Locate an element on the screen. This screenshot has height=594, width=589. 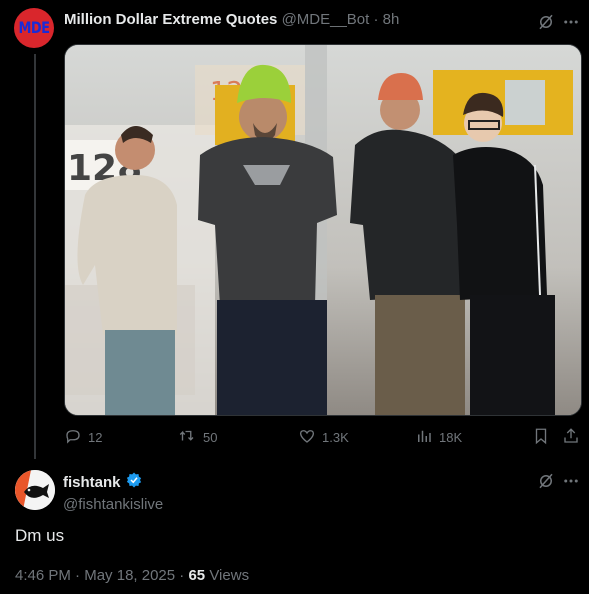
tweet-header: fishtank @fishtankislive is located at coordinates (113, 492).